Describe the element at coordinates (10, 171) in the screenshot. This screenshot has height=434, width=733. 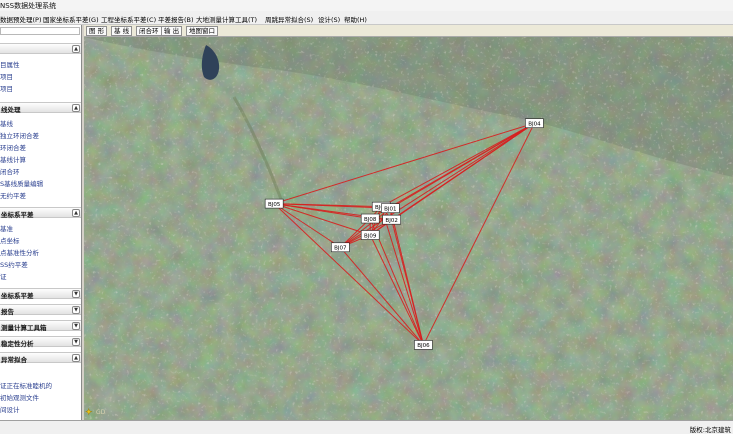
I see `sidebar-item-closed-loop: 闭合环` at that location.